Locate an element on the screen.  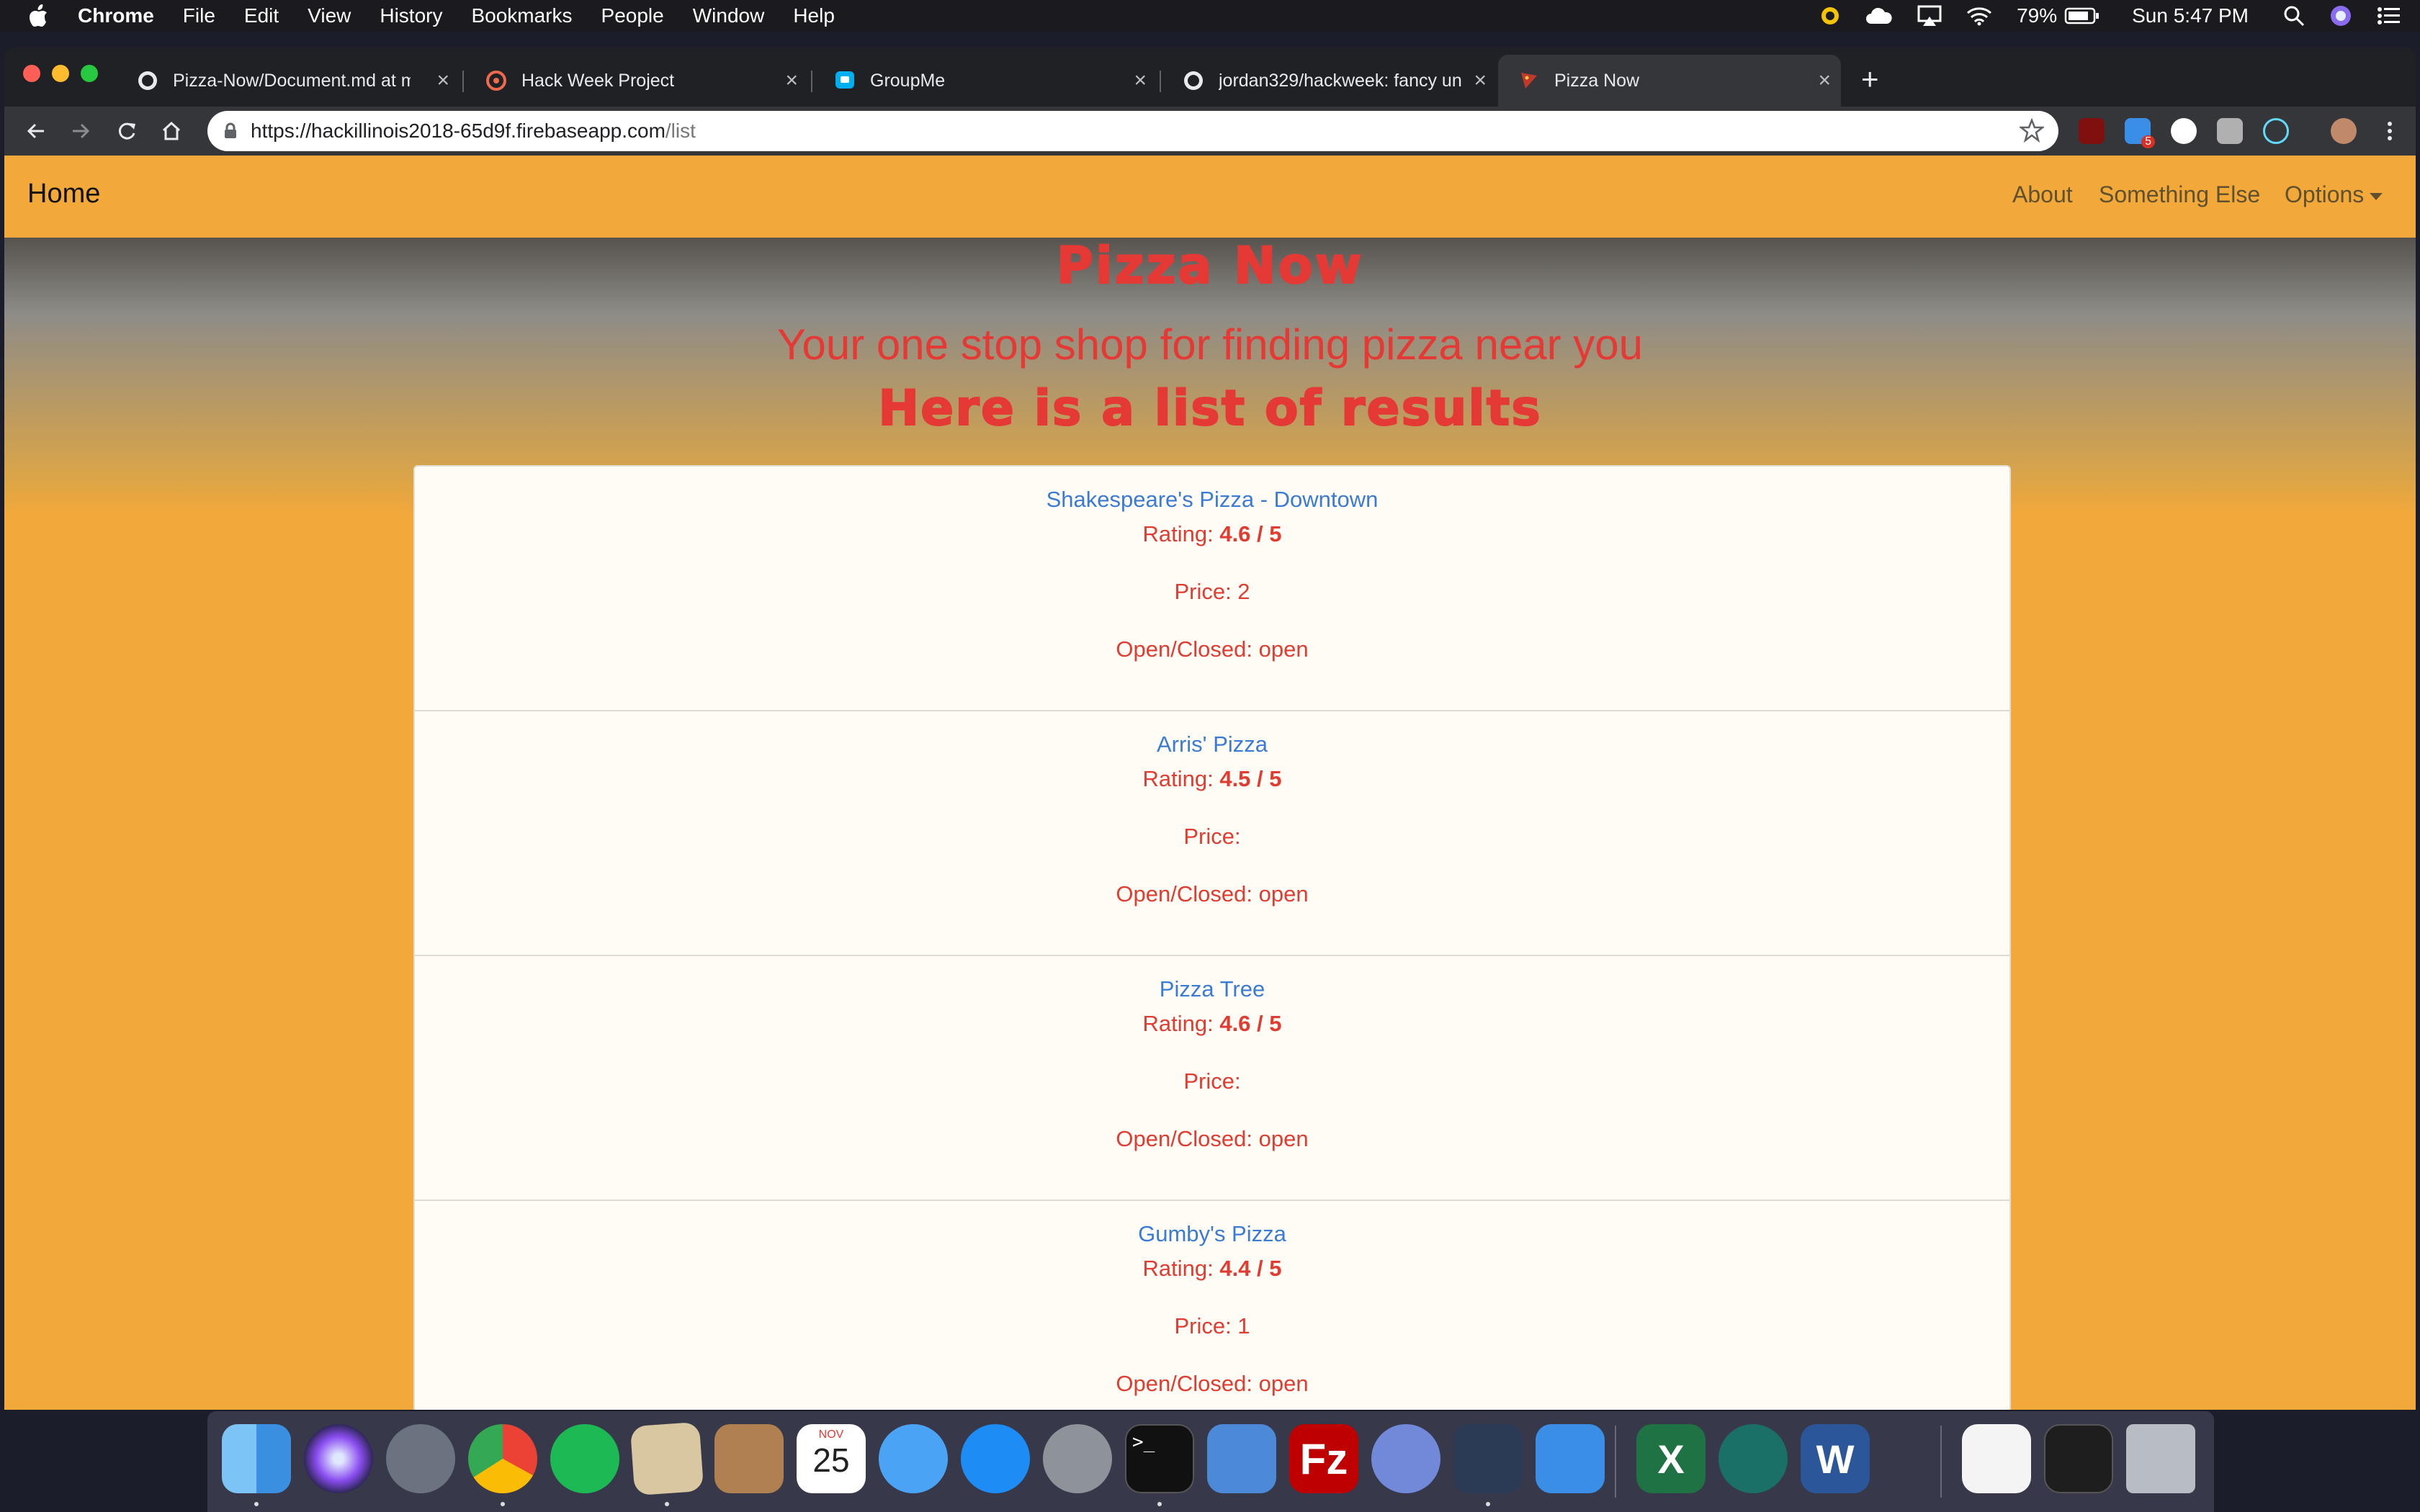
screenshot-icon is located at coordinates (2078, 1458).